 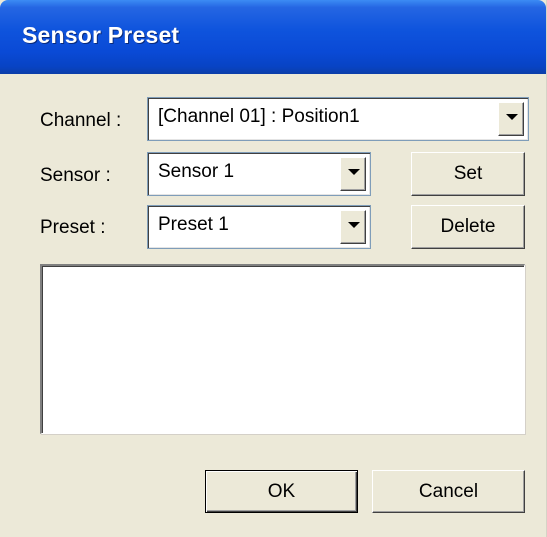 I want to click on cancel-button: Cancel, so click(x=448, y=491).